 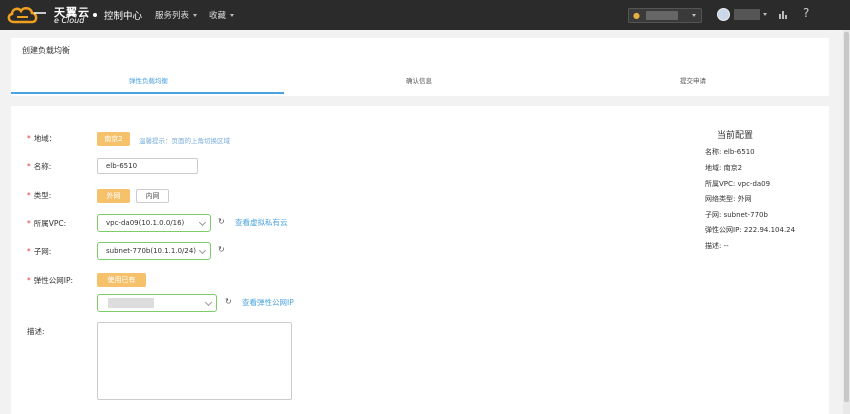 I want to click on name-label: * 名称:, so click(x=39, y=166).